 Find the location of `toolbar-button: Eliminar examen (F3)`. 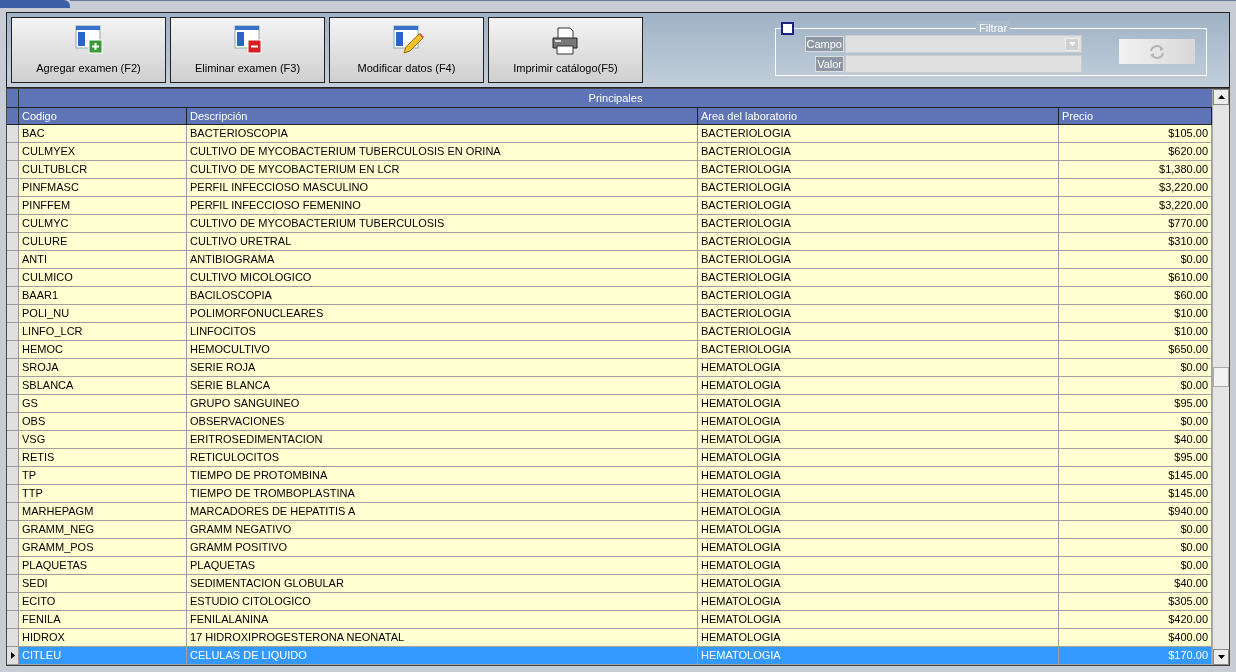

toolbar-button: Eliminar examen (F3) is located at coordinates (247, 50).